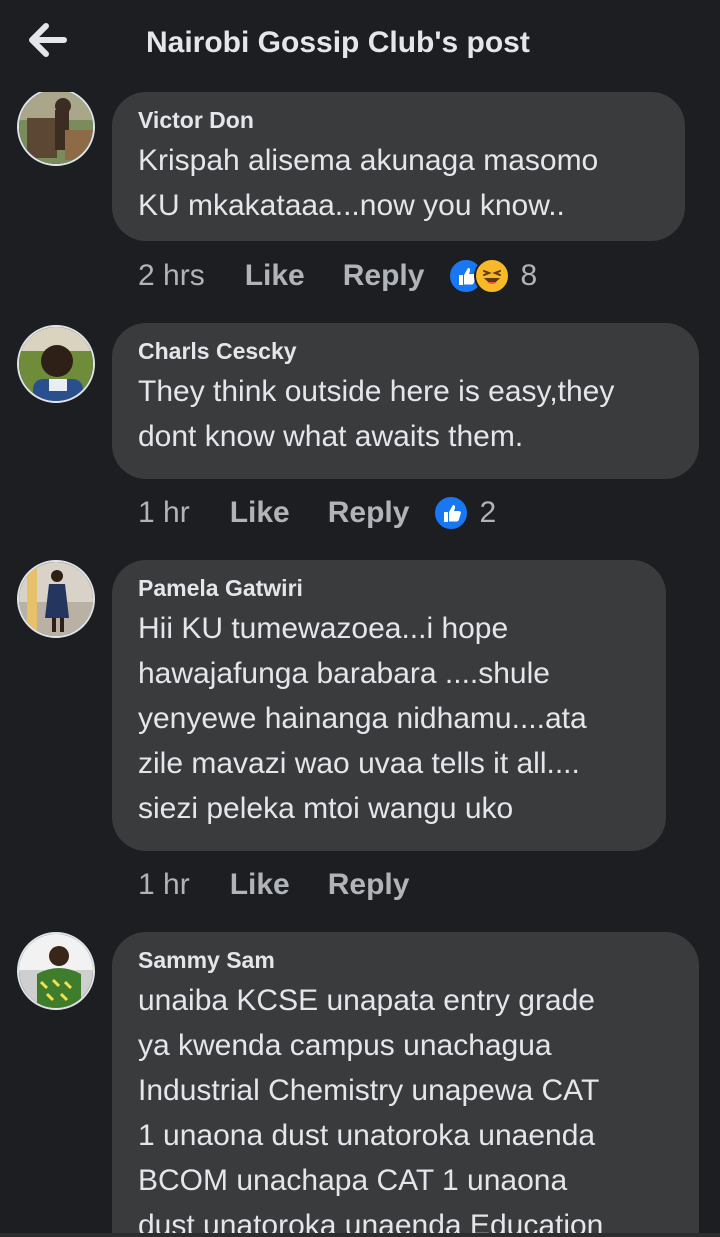 This screenshot has height=1237, width=720. Describe the element at coordinates (362, 718) in the screenshot. I see `comment-text-line: yenyewe hainanga nidhamu....ata` at that location.